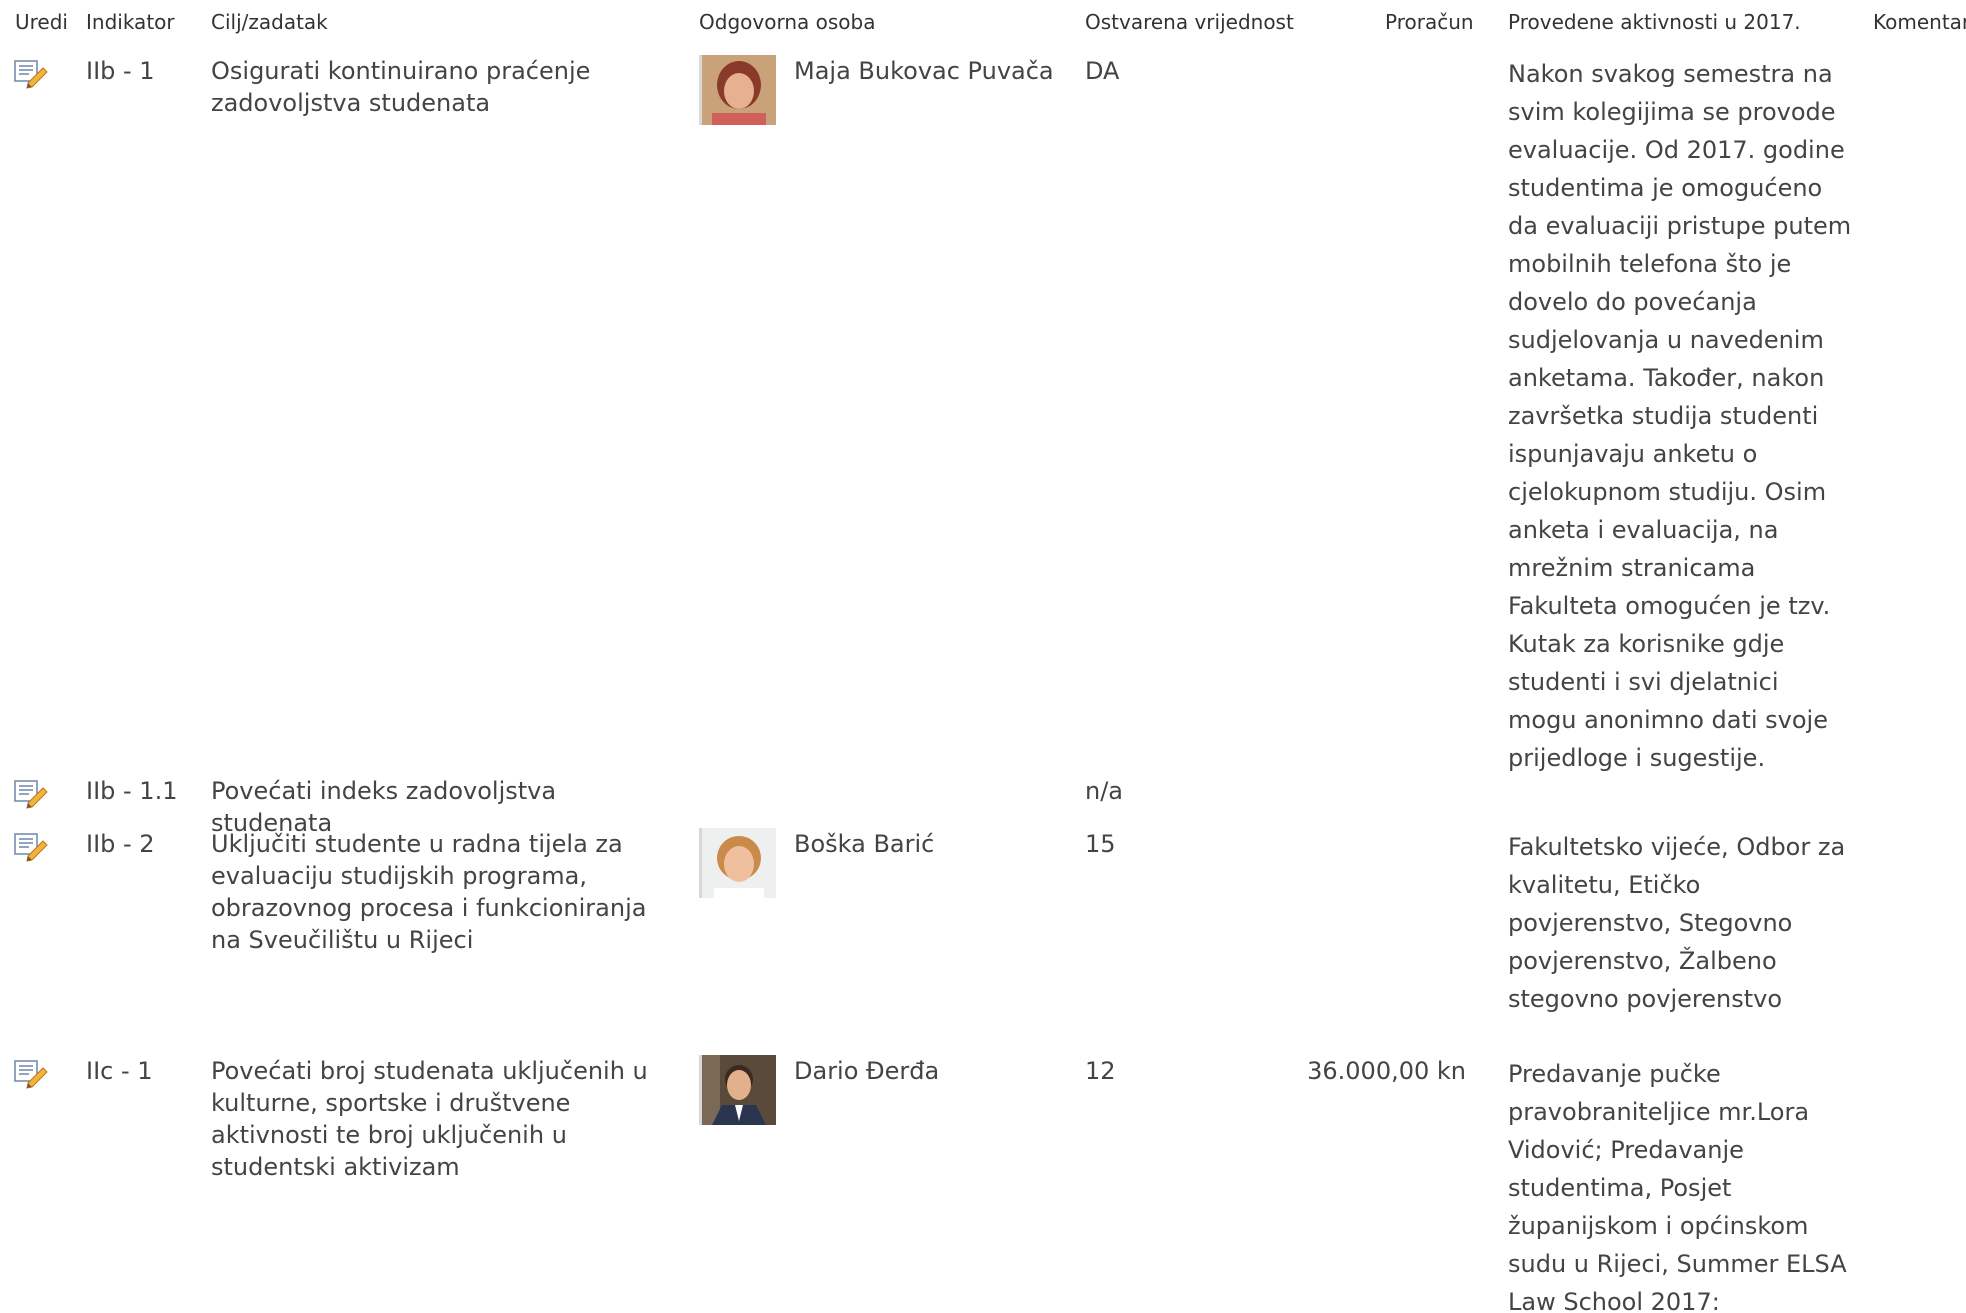 This screenshot has width=1966, height=1313. What do you see at coordinates (119, 1071) in the screenshot?
I see `indicator-cell: IIc - 1` at bounding box center [119, 1071].